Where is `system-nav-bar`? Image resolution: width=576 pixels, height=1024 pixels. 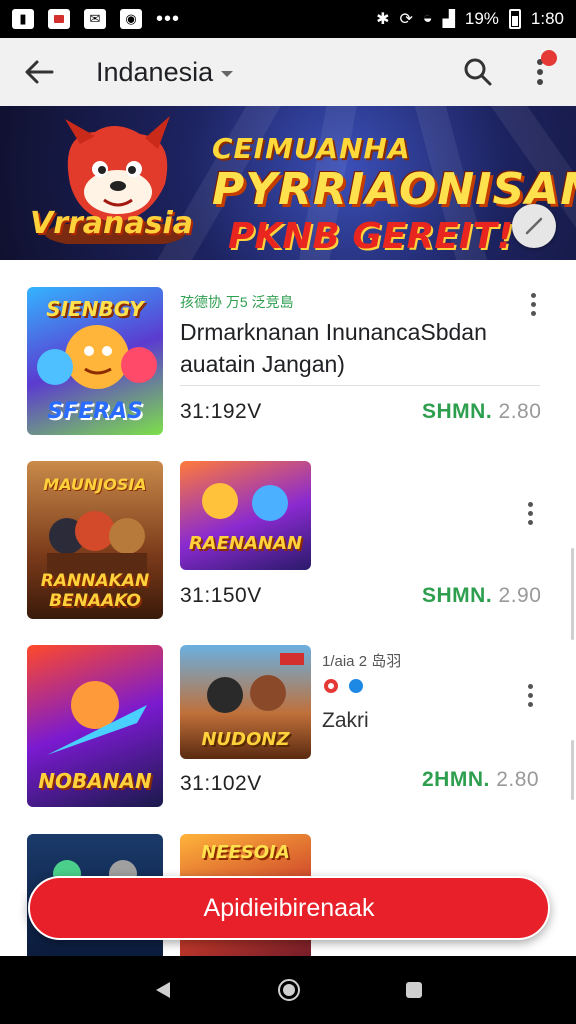
system-nav-bar is located at coordinates (288, 990).